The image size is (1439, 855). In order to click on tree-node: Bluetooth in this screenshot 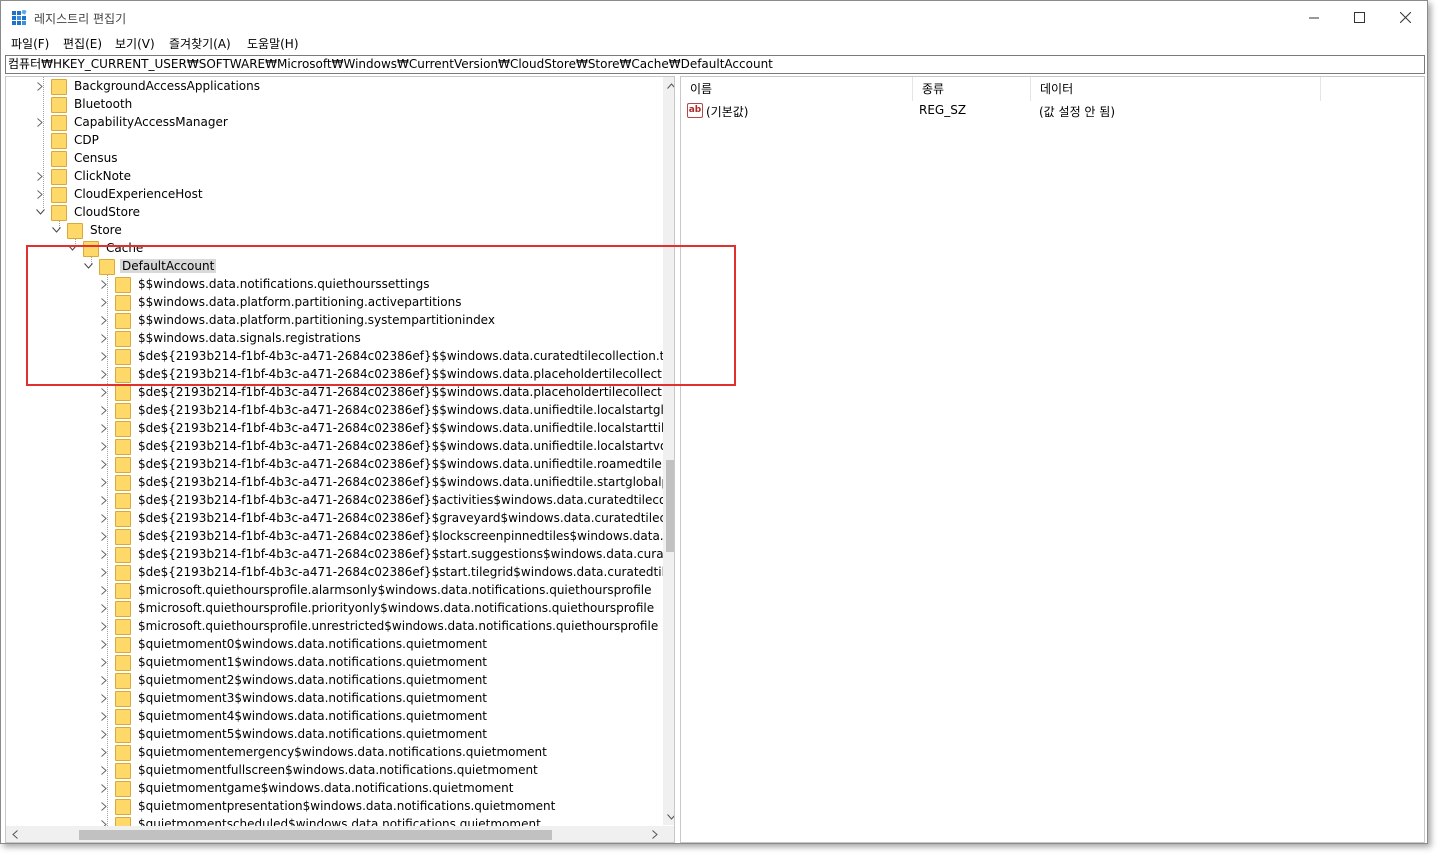, I will do `click(84, 104)`.